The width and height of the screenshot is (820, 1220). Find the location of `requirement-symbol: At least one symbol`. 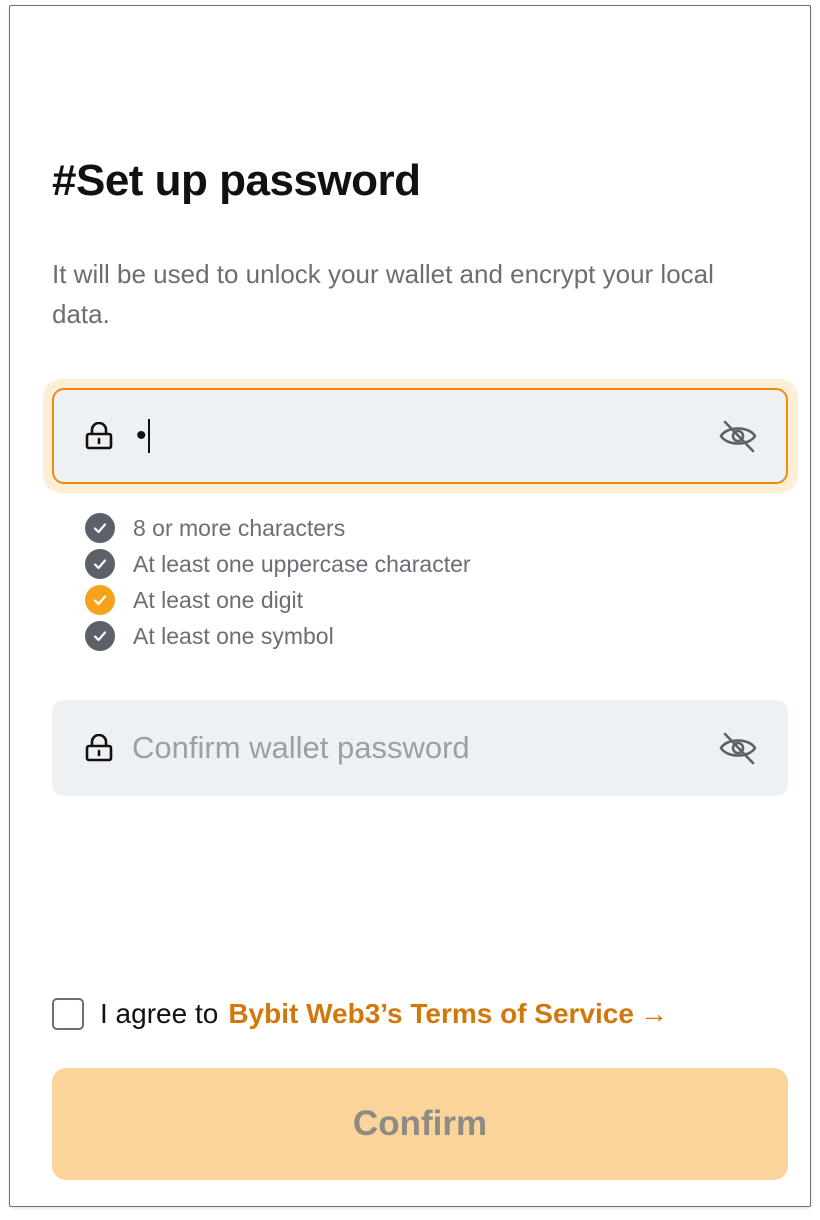

requirement-symbol: At least one symbol is located at coordinates (278, 636).